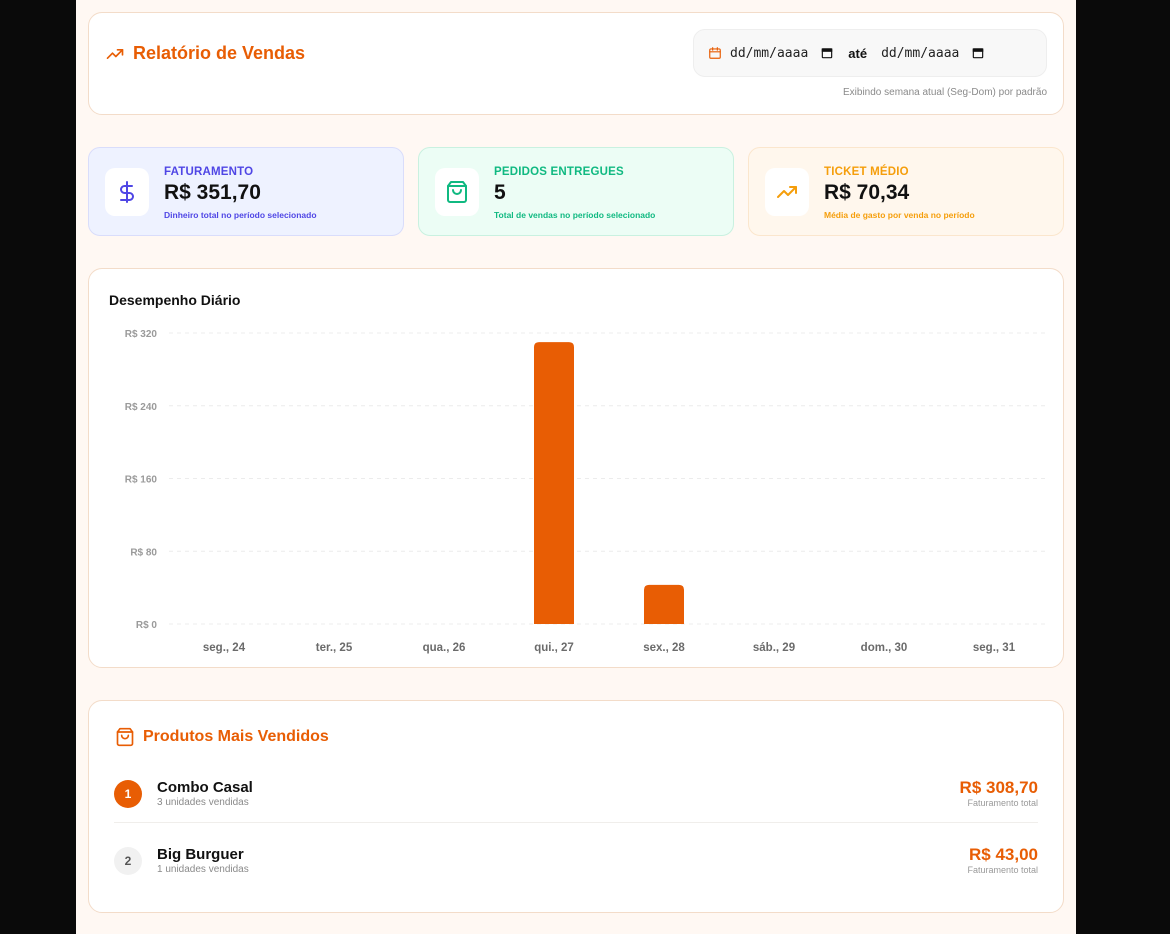 This screenshot has width=1170, height=934. I want to click on top-products-title-text: Produtos Mais Vendidos, so click(236, 736).